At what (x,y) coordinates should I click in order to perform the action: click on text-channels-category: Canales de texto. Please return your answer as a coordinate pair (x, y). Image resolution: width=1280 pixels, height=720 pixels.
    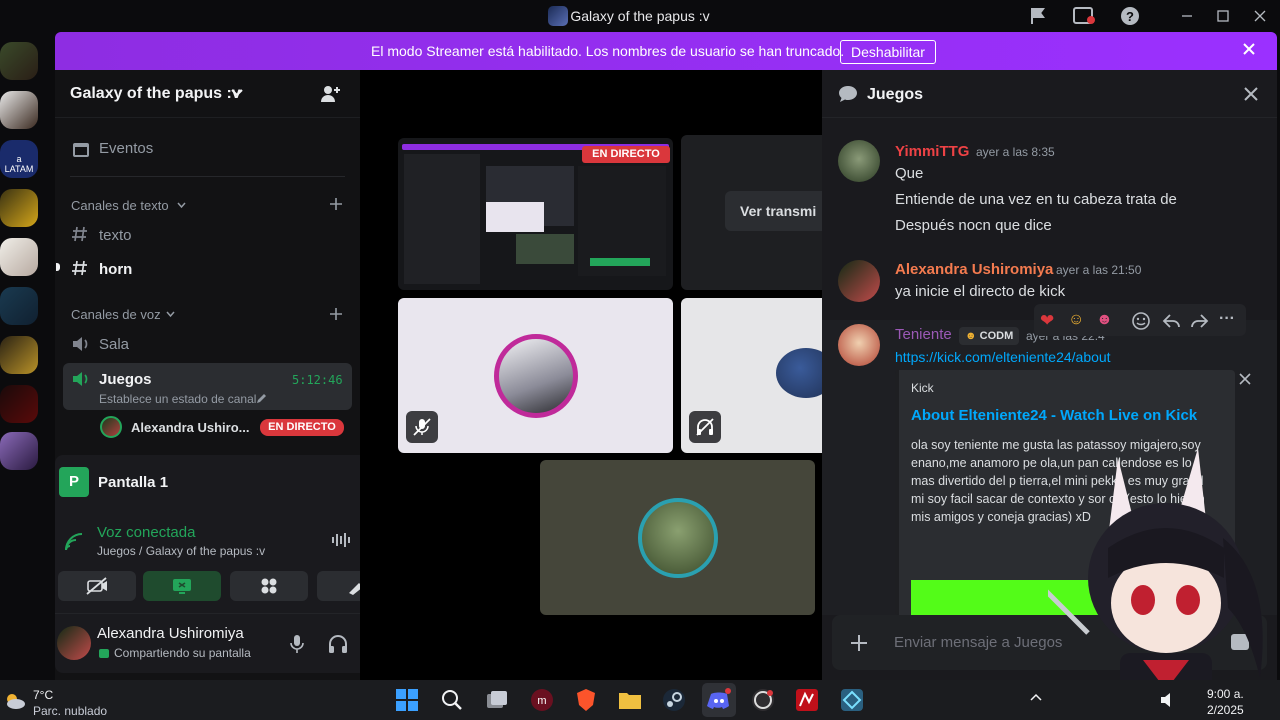
    Looking at the image, I should click on (120, 205).